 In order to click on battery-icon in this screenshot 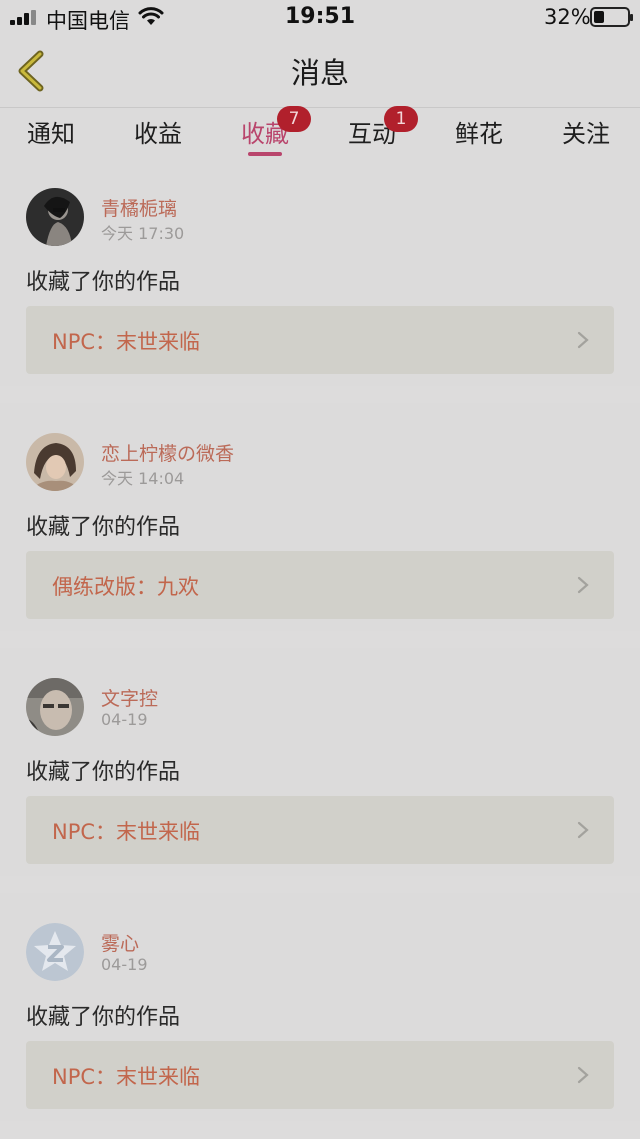, I will do `click(611, 17)`.